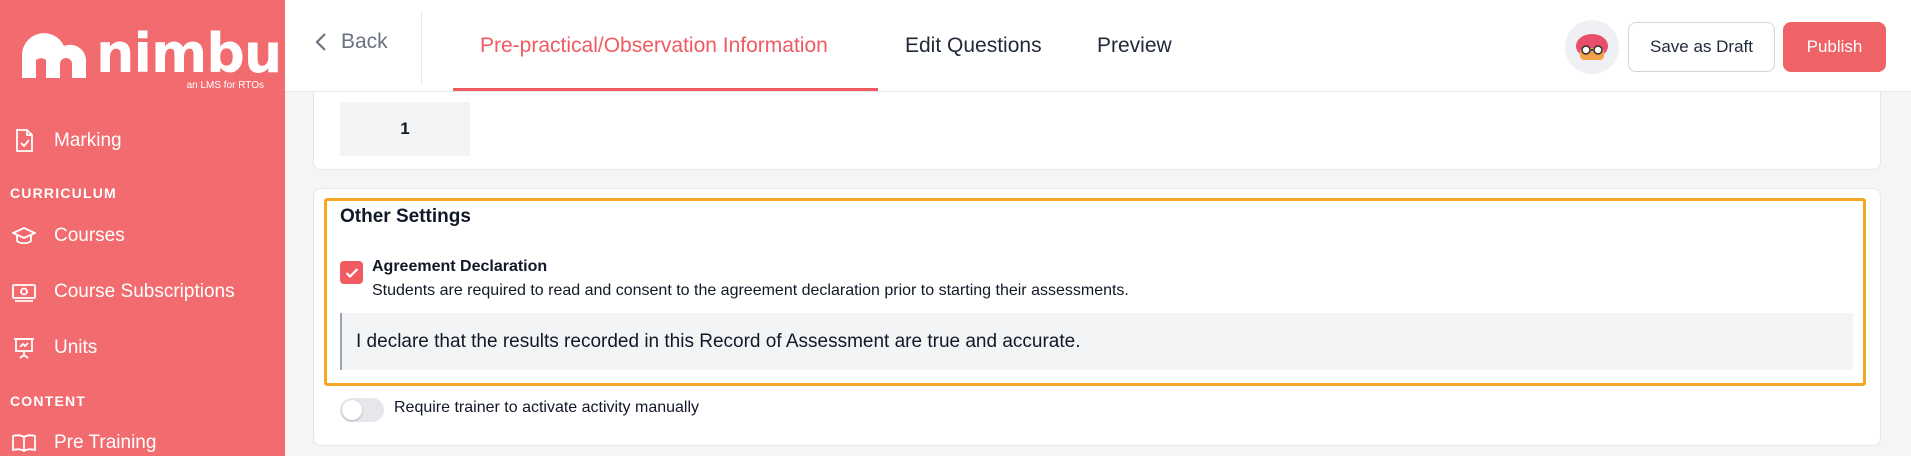  I want to click on sidebar-item-label: Marking, so click(88, 140).